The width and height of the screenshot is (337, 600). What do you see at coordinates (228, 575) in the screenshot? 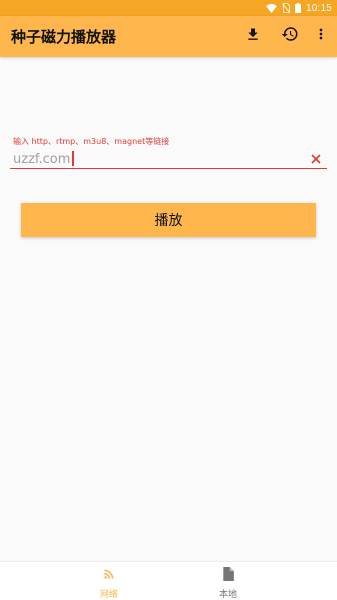
I see `file-icon` at bounding box center [228, 575].